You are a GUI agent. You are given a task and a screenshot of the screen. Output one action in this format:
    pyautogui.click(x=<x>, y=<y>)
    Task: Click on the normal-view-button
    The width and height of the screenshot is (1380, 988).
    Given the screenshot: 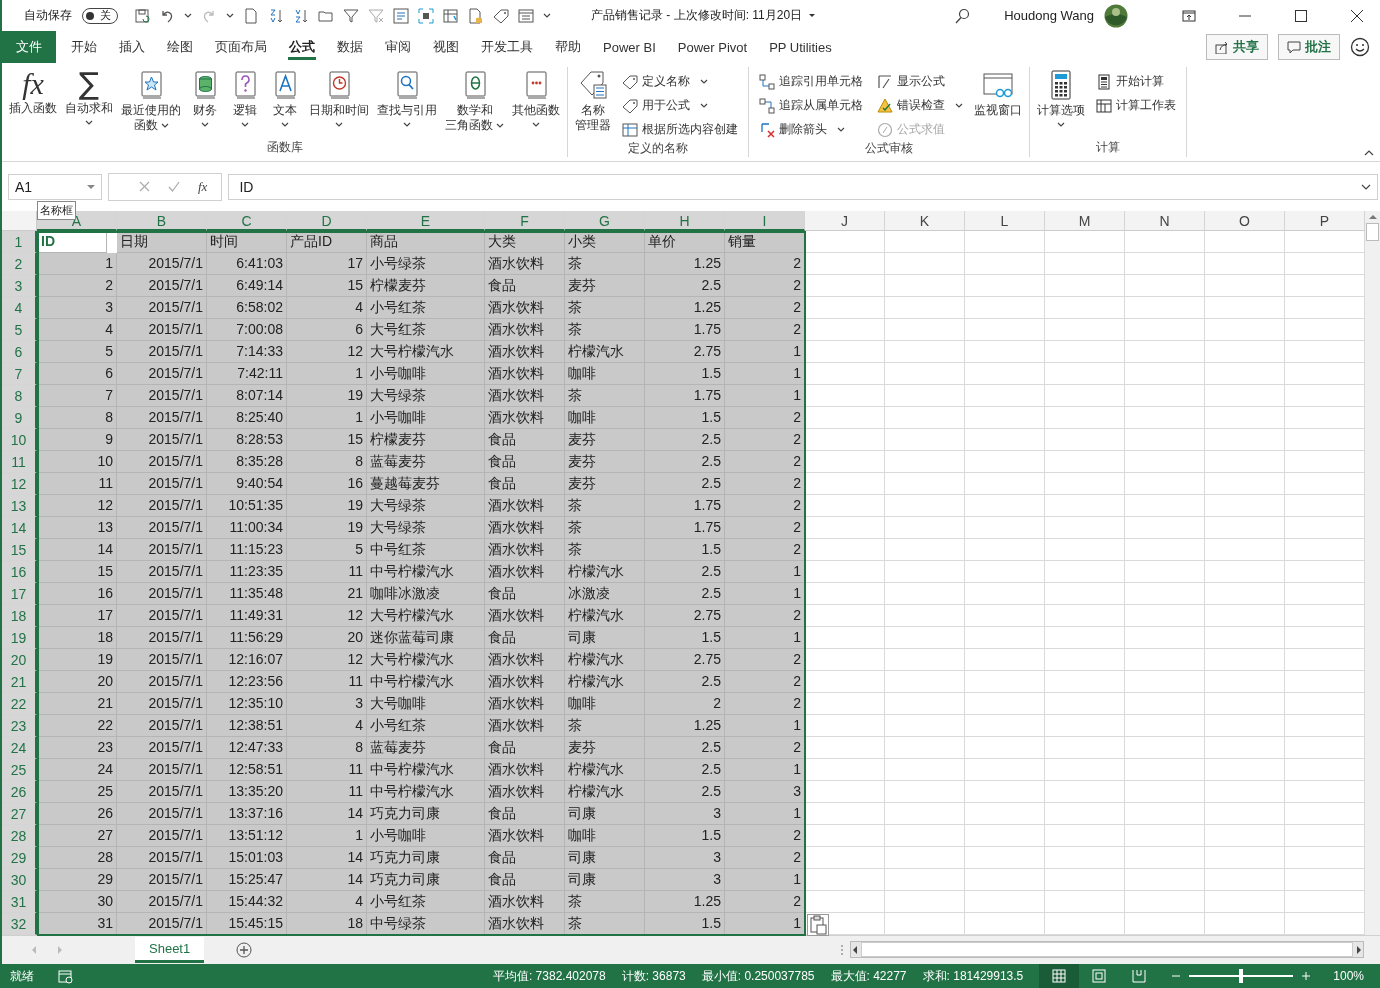 What is the action you would take?
    pyautogui.click(x=1059, y=976)
    